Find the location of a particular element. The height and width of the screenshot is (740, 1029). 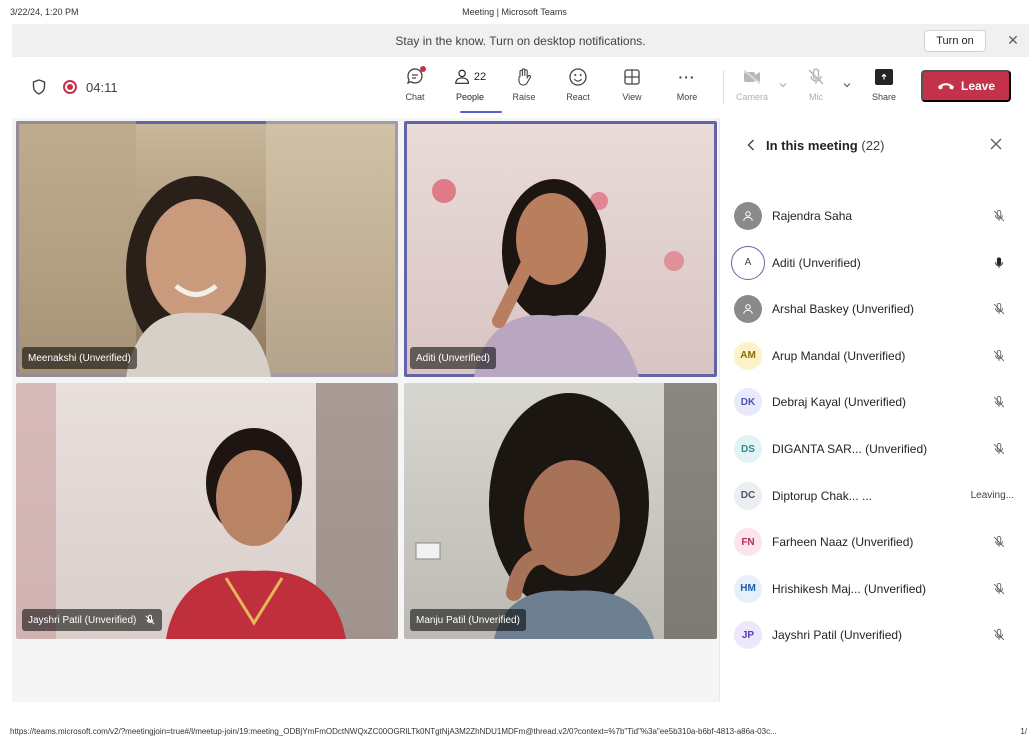

unread-badge is located at coordinates (423, 69).